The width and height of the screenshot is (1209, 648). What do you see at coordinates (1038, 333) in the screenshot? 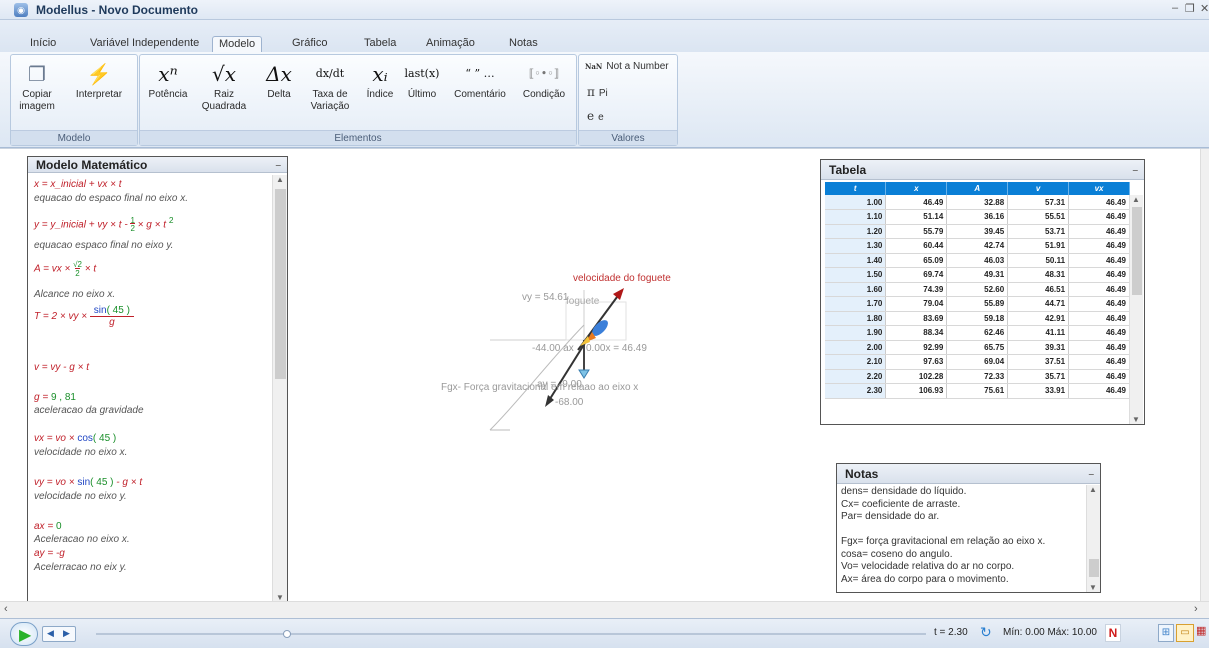
I see `table-cell: 41.11` at bounding box center [1038, 333].